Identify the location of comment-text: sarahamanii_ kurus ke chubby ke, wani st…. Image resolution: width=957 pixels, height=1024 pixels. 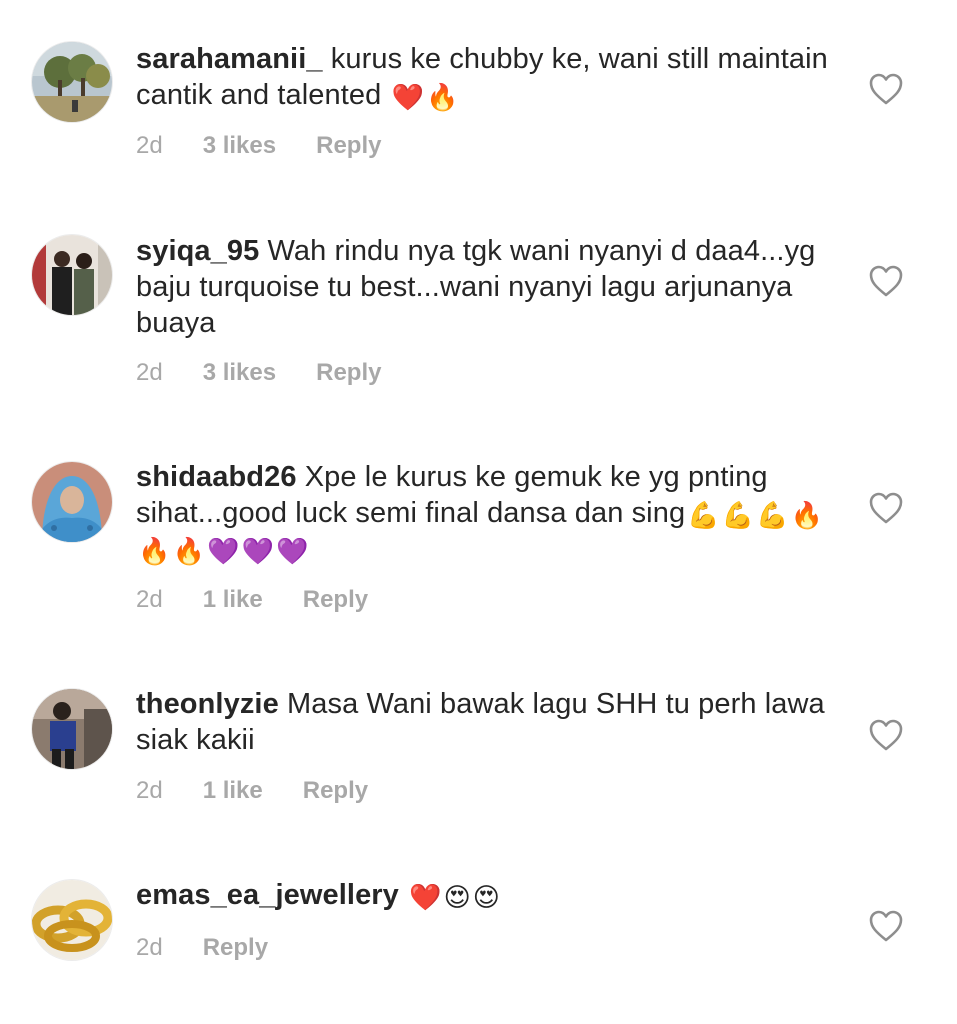
(486, 77).